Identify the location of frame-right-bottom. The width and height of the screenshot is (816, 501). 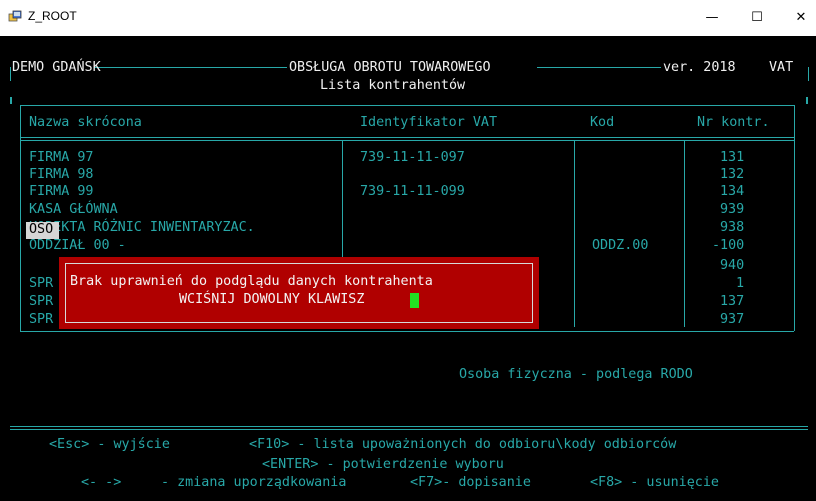
(807, 100).